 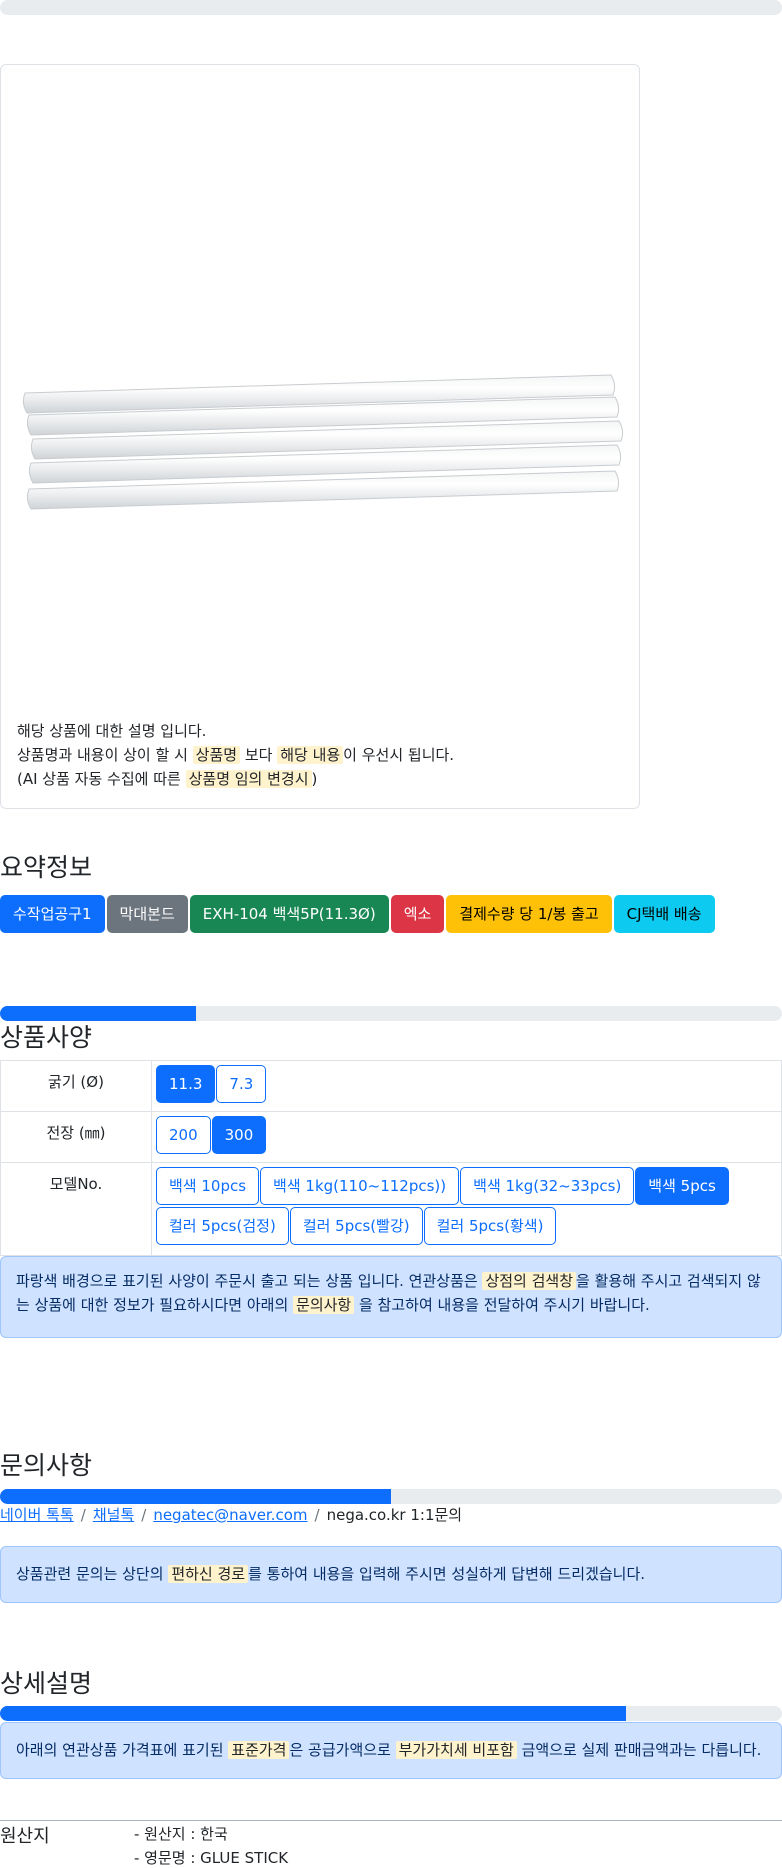 What do you see at coordinates (547, 1186) in the screenshot?
I see `option-model-white-1kg-32: 백색 1kg(32~33pcs)` at bounding box center [547, 1186].